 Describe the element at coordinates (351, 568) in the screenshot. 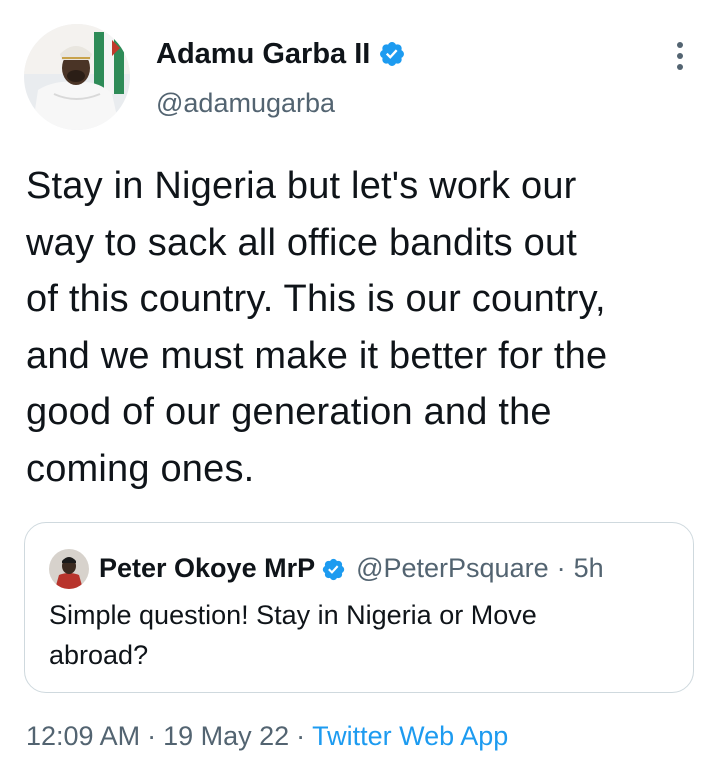

I see `quoted-tweet-header: Peter Okoye MrP @PeterPsquare · 5h` at that location.